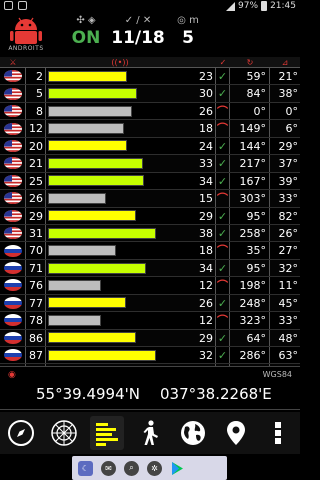 This screenshot has height=480, width=320. What do you see at coordinates (205, 198) in the screenshot?
I see `signal-strength: 15` at bounding box center [205, 198].